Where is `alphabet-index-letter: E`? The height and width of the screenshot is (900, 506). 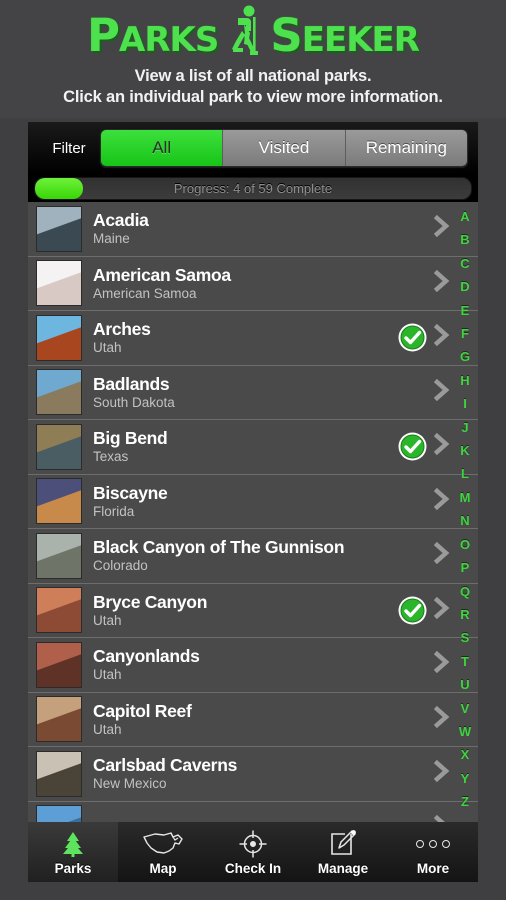
alphabet-index-letter: E is located at coordinates (465, 310).